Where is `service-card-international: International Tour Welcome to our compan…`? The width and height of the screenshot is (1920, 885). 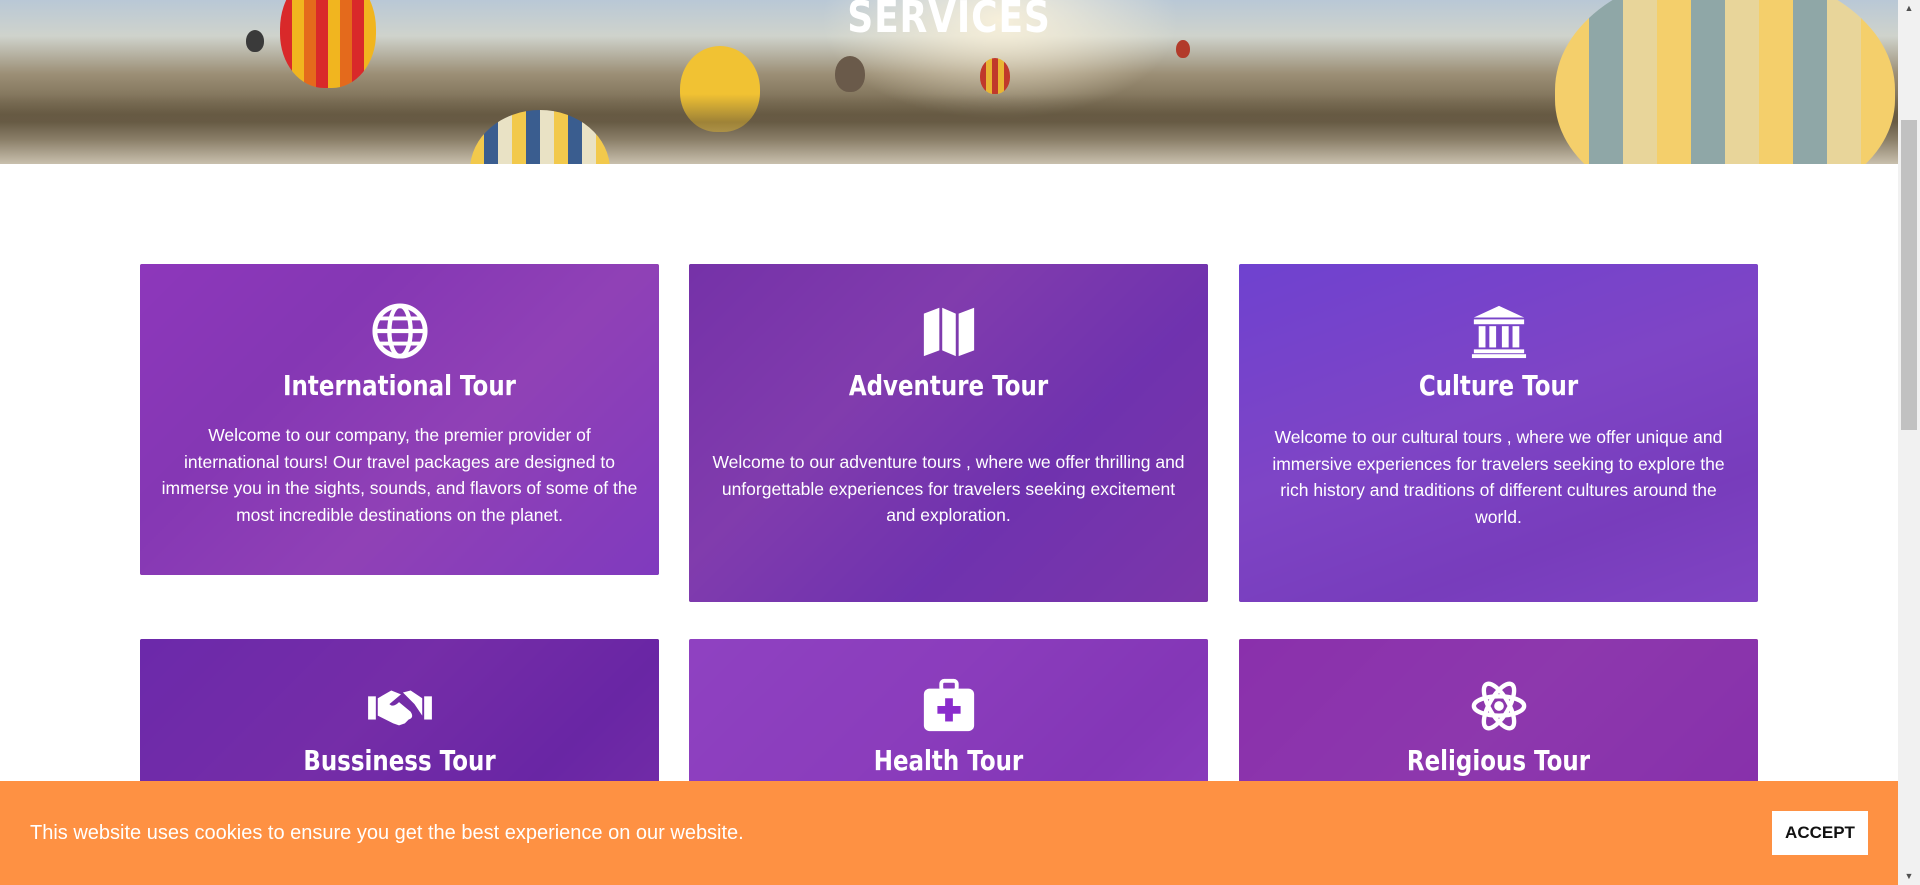
service-card-international: International Tour Welcome to our compan… is located at coordinates (399, 419).